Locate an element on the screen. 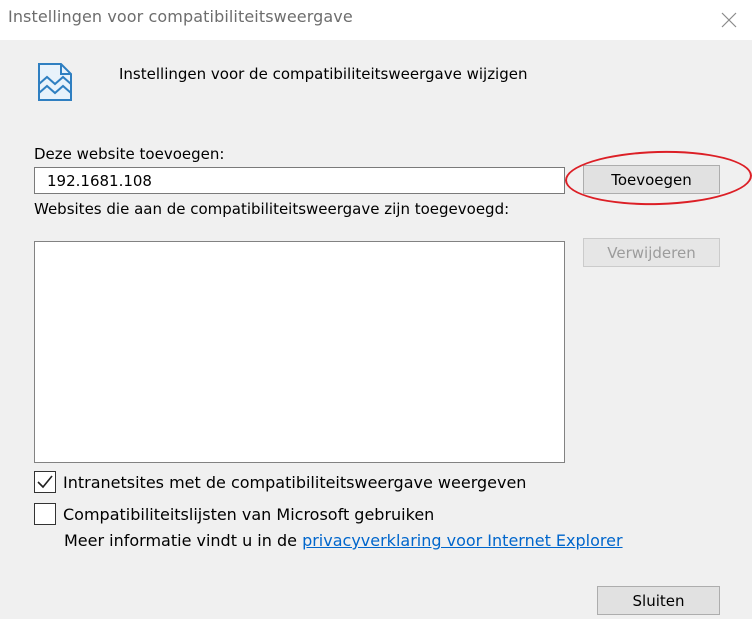  add-site-label: Deze website toevoegen: is located at coordinates (129, 154).